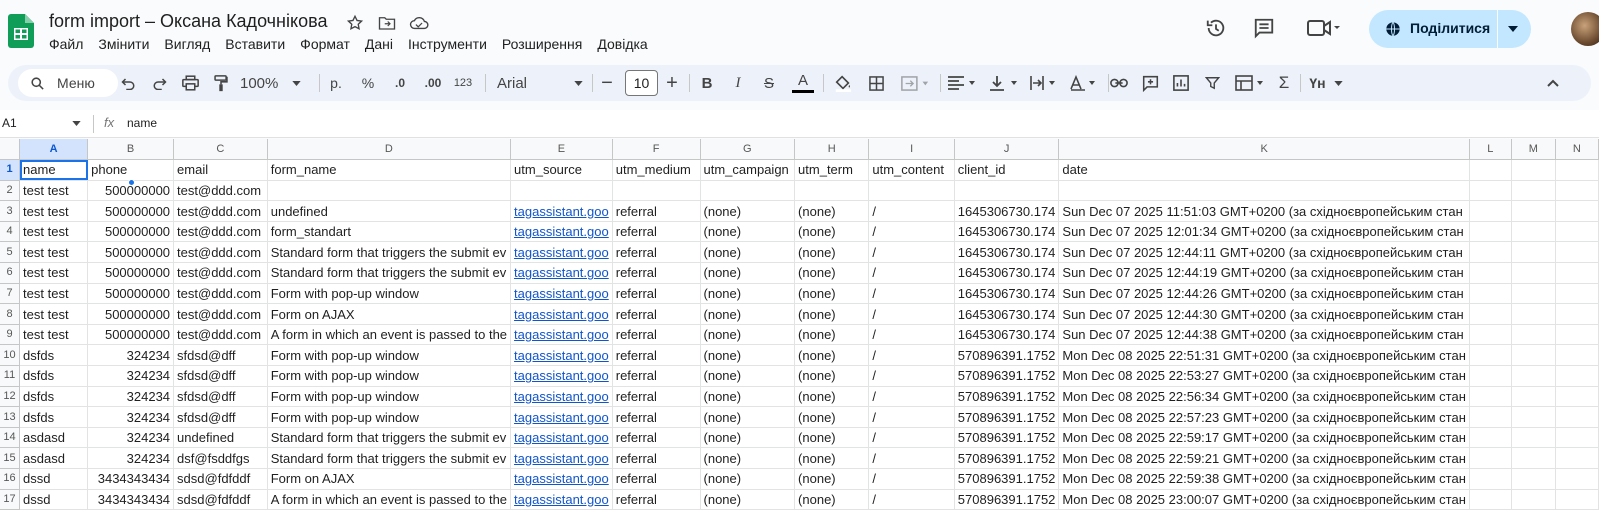  What do you see at coordinates (131, 182) in the screenshot?
I see `fill-handle` at bounding box center [131, 182].